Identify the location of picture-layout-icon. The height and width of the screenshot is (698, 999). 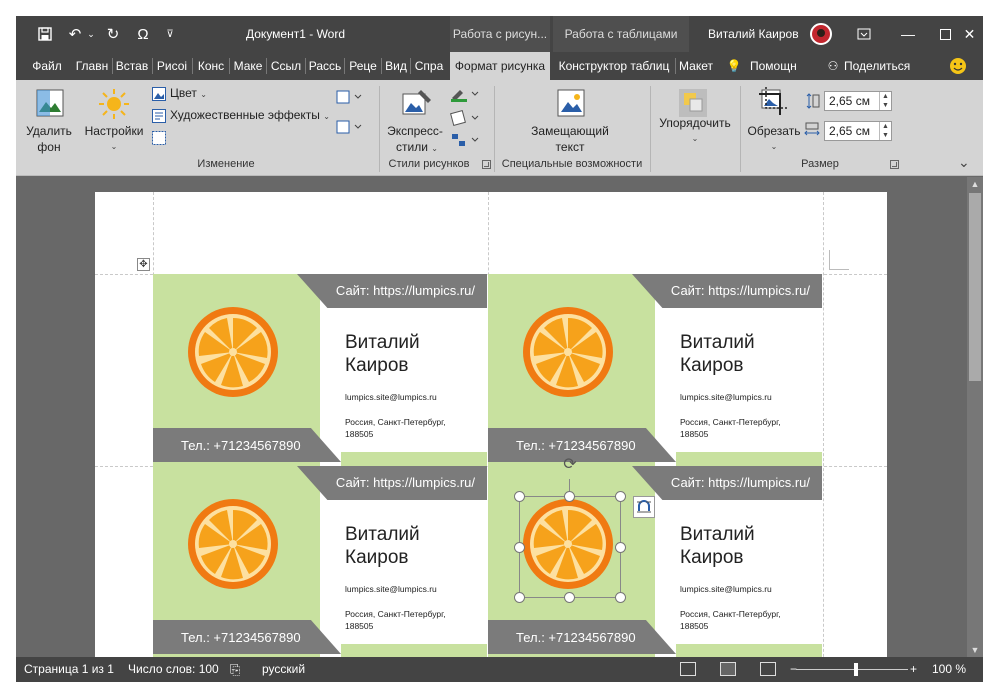
(465, 141).